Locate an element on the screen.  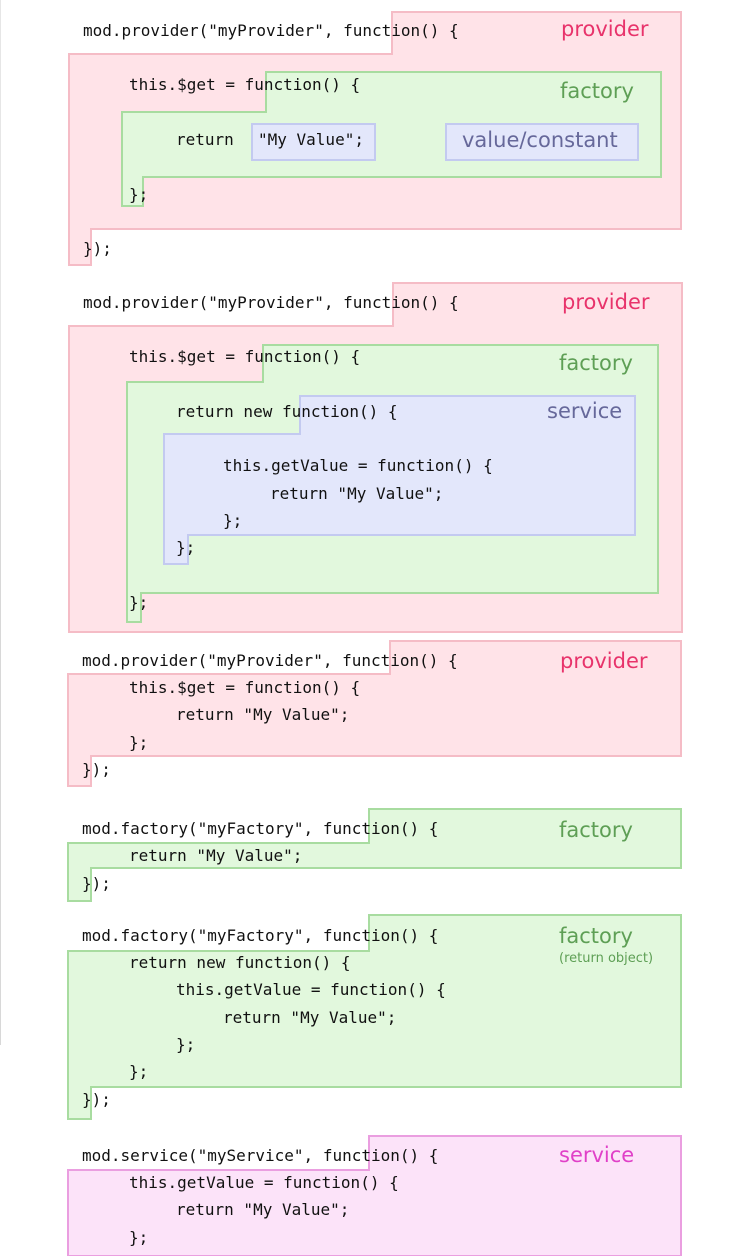
code-line: mod.service("myService", function() { is located at coordinates (260, 1155).